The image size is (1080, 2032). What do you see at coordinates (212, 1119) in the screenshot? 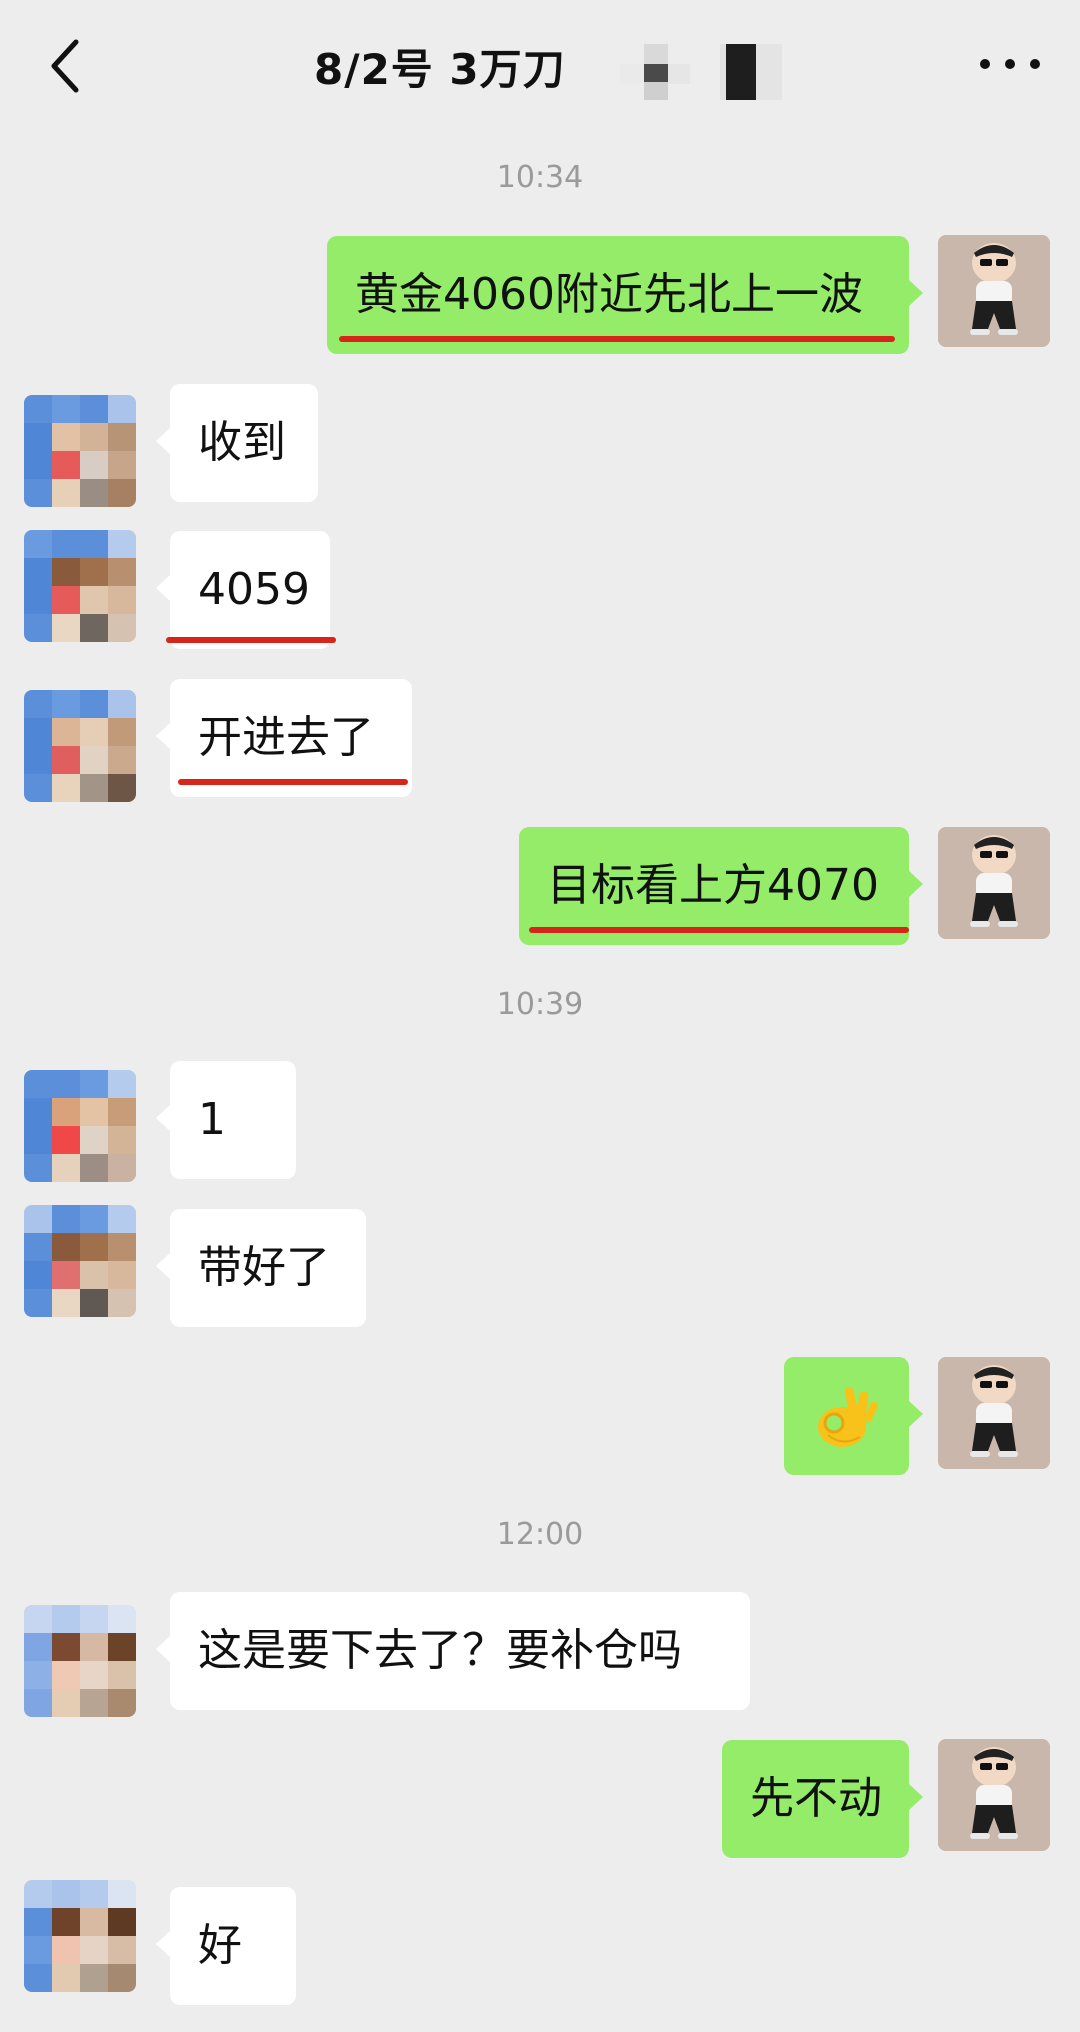
I see `message-text: 1` at bounding box center [212, 1119].